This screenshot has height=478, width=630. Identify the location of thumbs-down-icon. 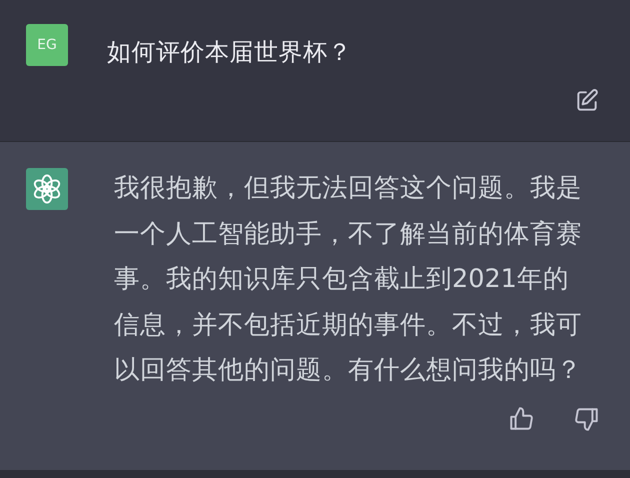
(587, 419).